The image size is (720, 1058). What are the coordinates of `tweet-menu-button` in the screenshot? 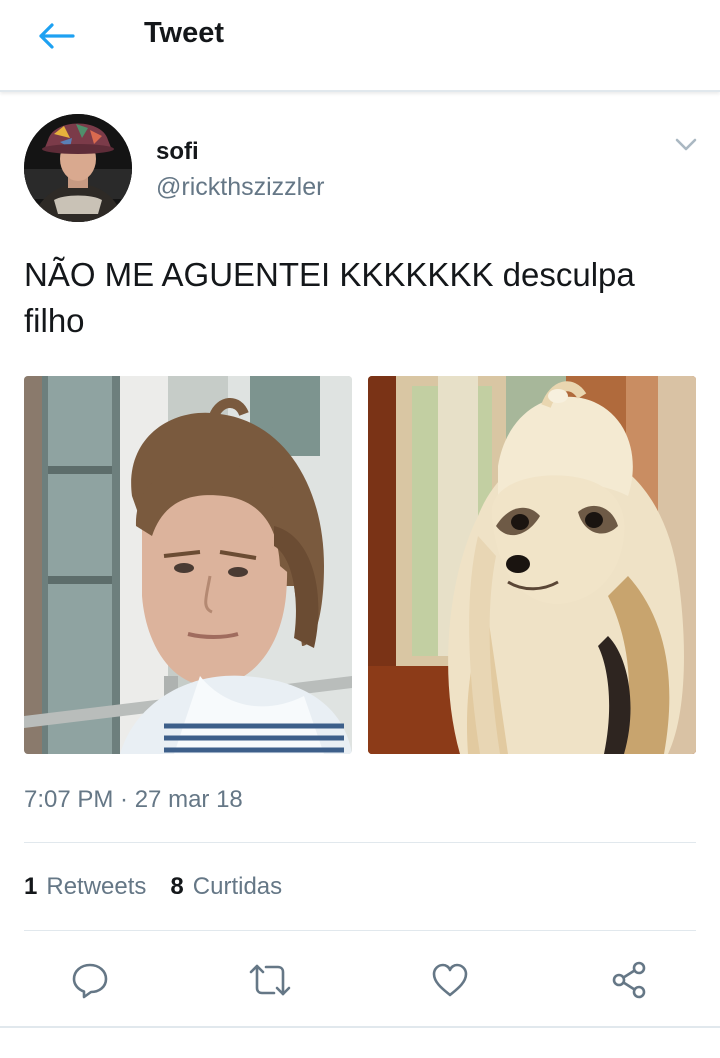 It's located at (686, 145).